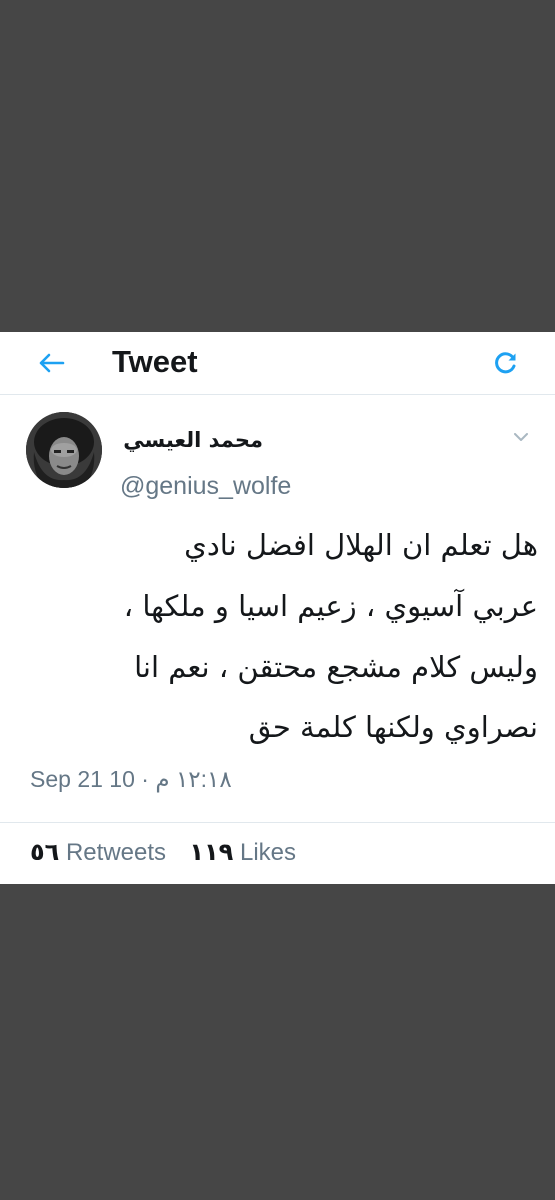 The width and height of the screenshot is (555, 1200). What do you see at coordinates (44, 852) in the screenshot?
I see `retweets-count: ٥٦` at bounding box center [44, 852].